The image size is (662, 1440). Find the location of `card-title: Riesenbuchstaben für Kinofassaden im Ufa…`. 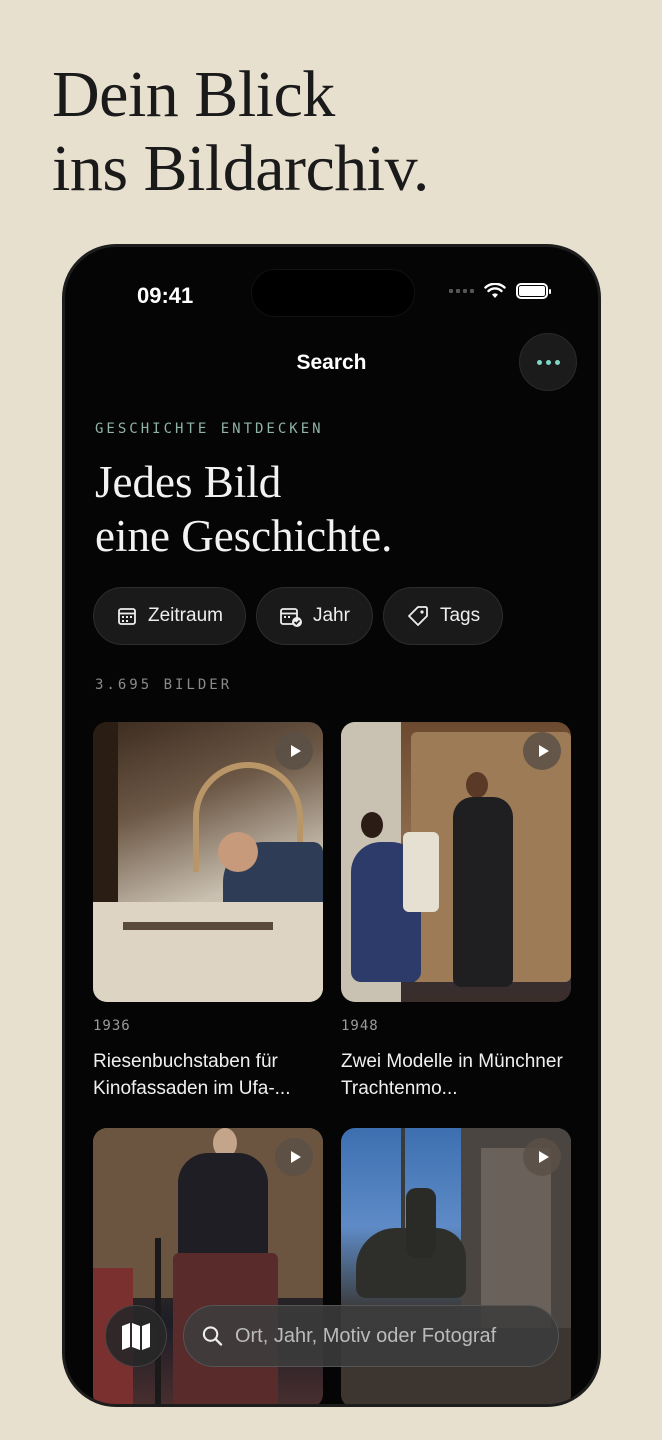

card-title: Riesenbuchstaben für Kinofassaden im Ufa… is located at coordinates (192, 1075).